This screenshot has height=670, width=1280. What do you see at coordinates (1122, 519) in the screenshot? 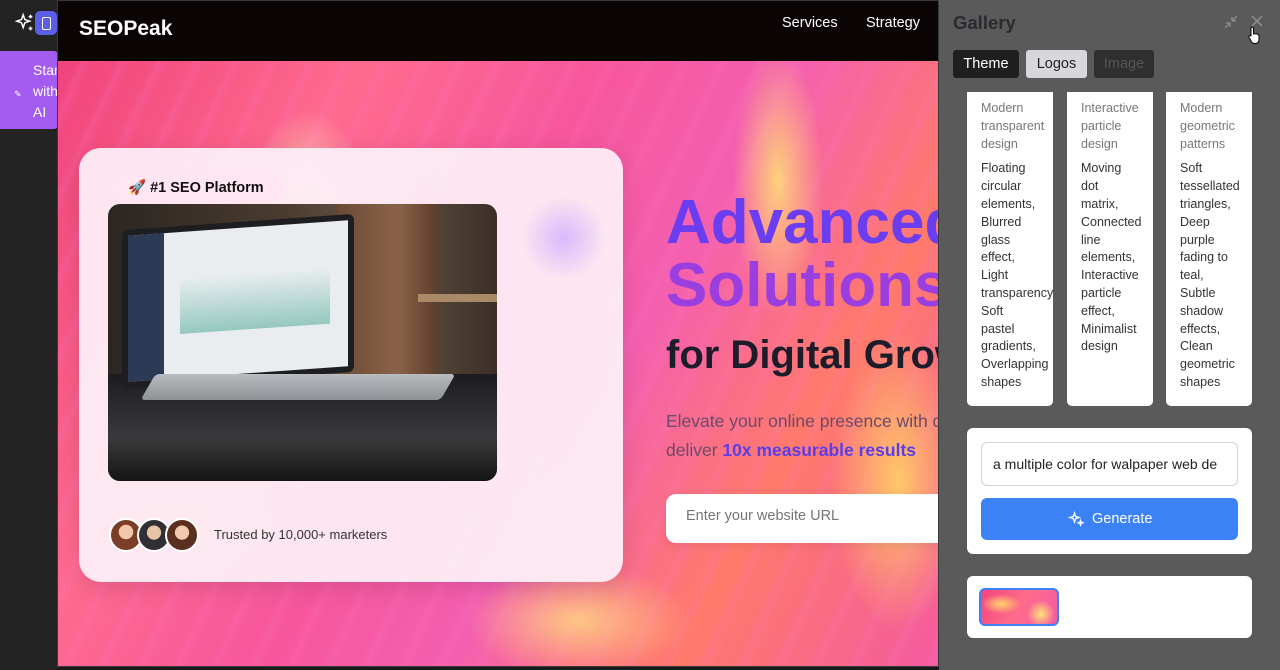
I see `generate-label: Generate` at bounding box center [1122, 519].